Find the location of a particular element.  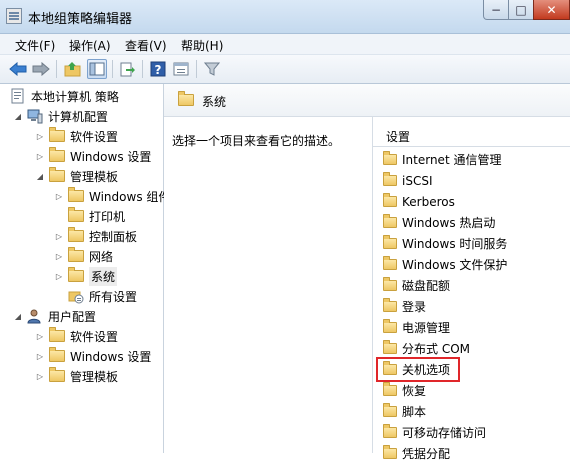

back-arrow-icon is located at coordinates (18, 69).